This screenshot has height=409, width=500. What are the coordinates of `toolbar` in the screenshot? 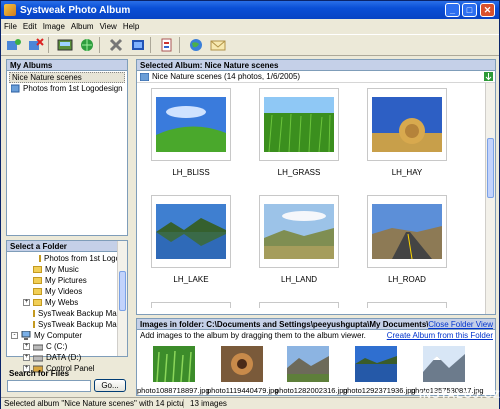 It's located at (250, 45).